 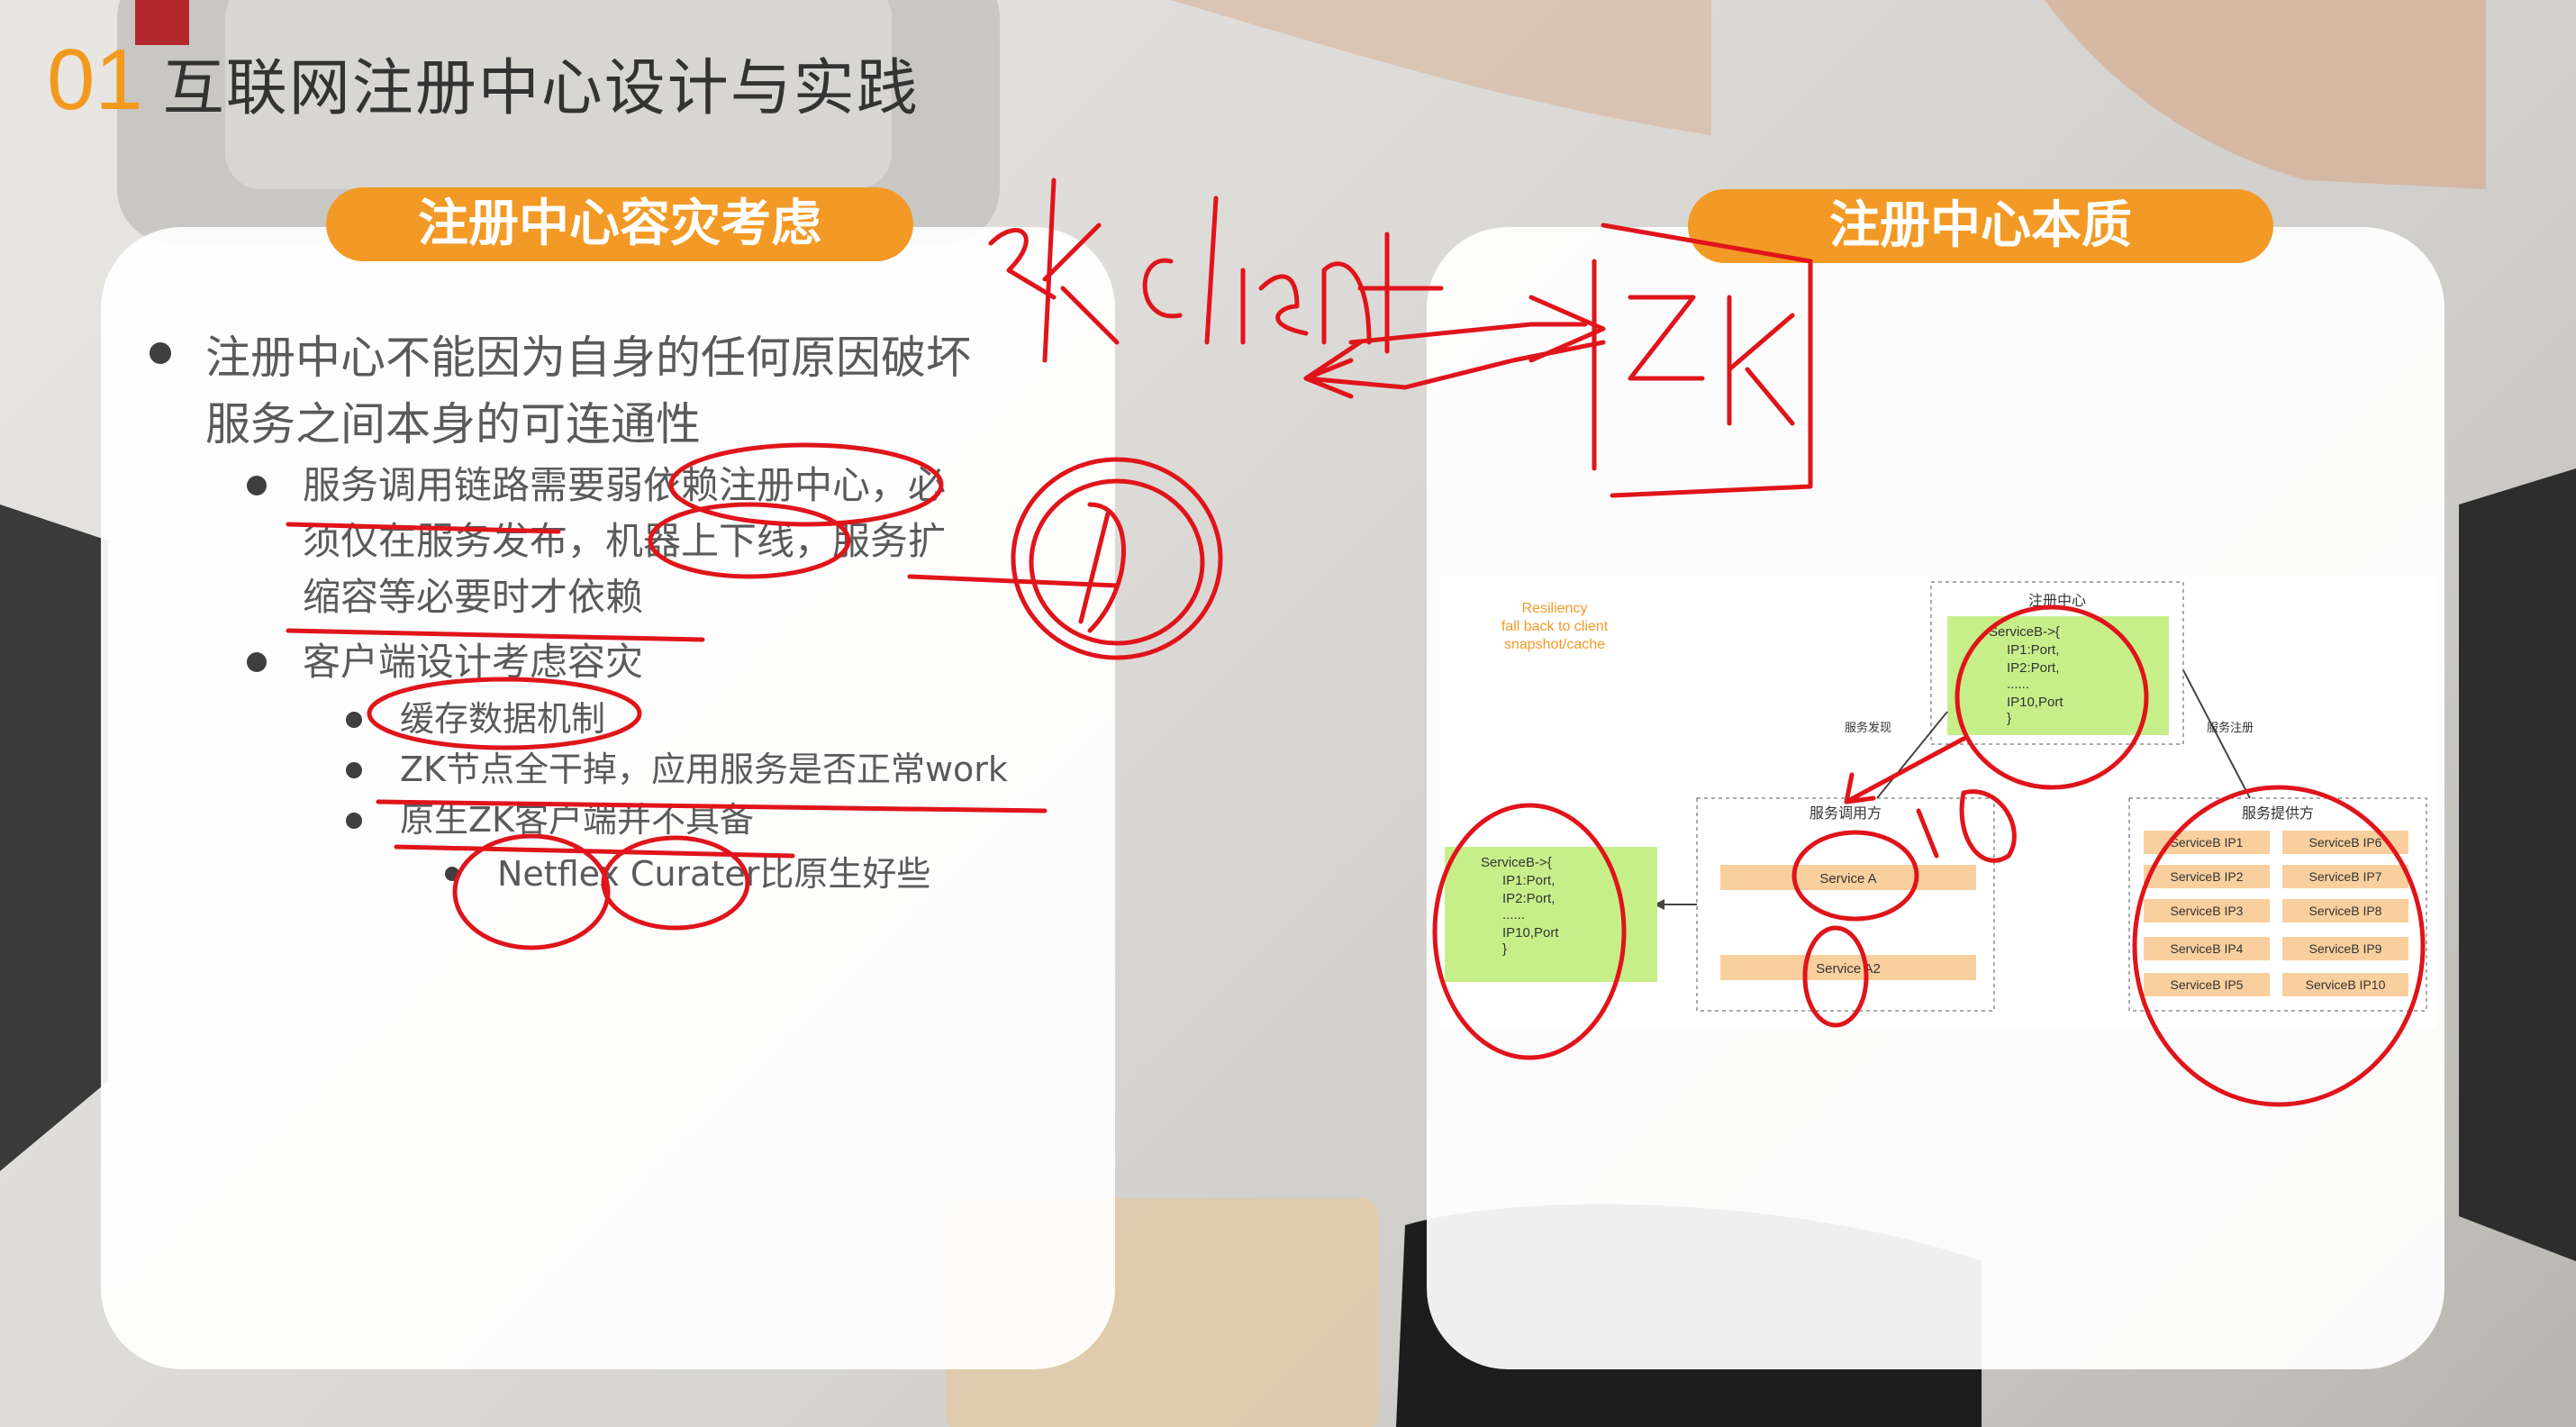 What do you see at coordinates (474, 597) in the screenshot?
I see `bullet-l2-line3: 缩容等必要时才依赖` at bounding box center [474, 597].